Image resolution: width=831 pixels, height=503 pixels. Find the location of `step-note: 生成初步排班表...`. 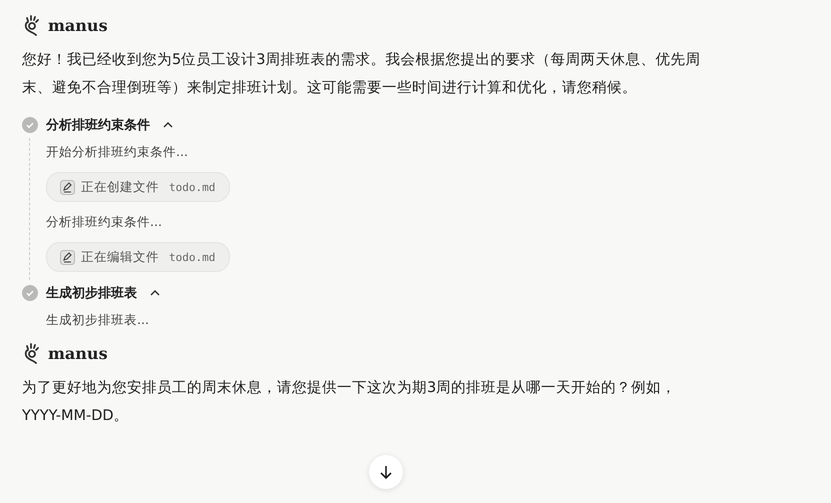

step-note: 生成初步排班表... is located at coordinates (98, 320).